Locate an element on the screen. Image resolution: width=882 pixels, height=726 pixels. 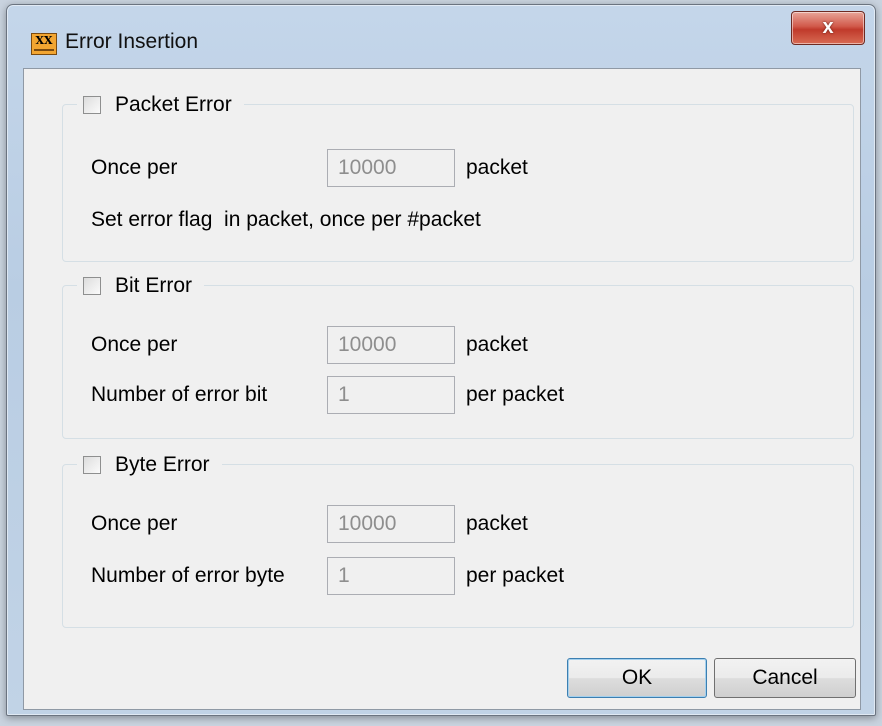
packet-error-label: Packet Error is located at coordinates (173, 104).